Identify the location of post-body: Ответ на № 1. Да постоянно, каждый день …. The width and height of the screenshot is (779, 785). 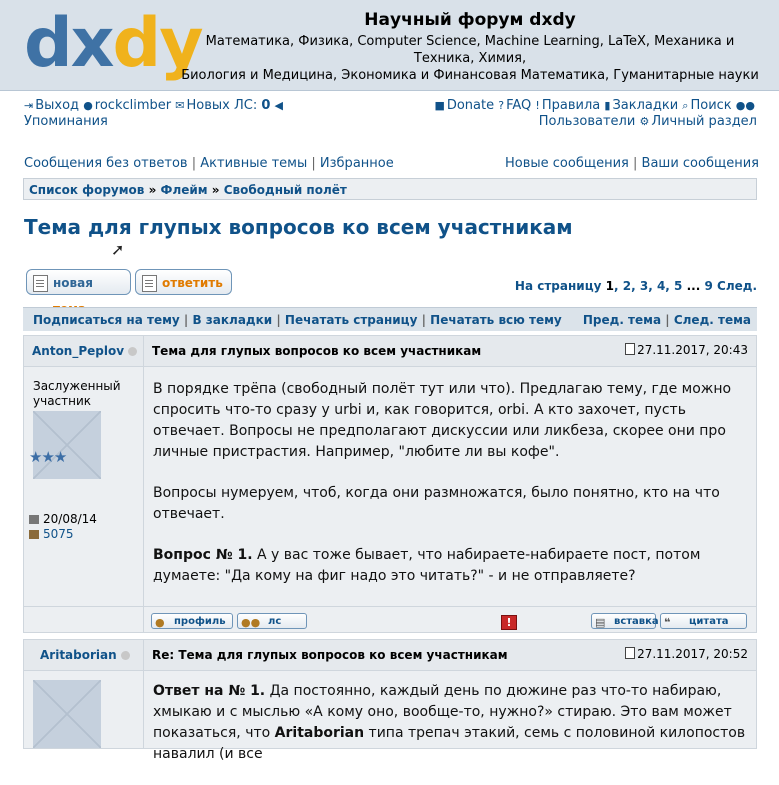
(449, 722).